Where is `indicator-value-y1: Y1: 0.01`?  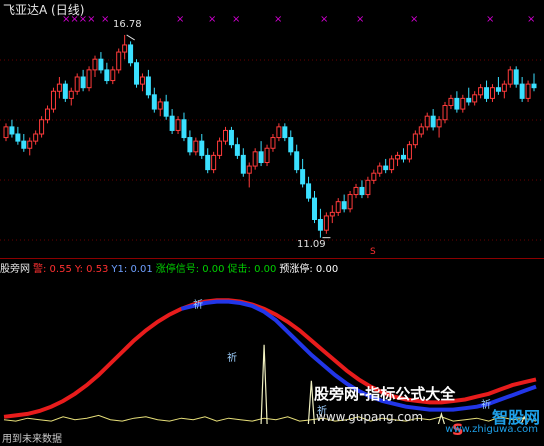 indicator-value-y1: Y1: 0.01 is located at coordinates (132, 269).